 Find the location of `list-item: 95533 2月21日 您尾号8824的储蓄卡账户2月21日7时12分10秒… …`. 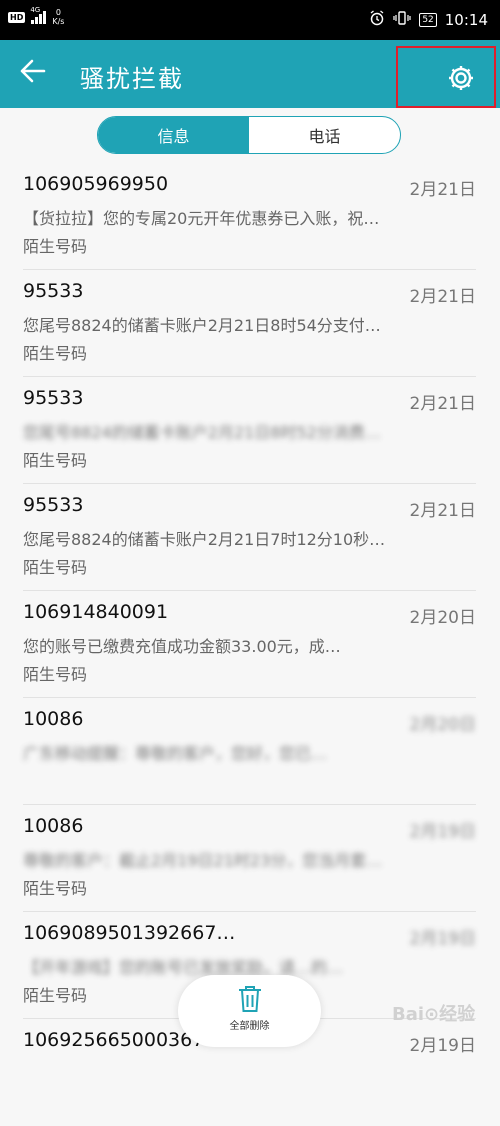

list-item: 95533 2月21日 您尾号8824的储蓄卡账户2月21日7时12分10秒… … is located at coordinates (250, 537).